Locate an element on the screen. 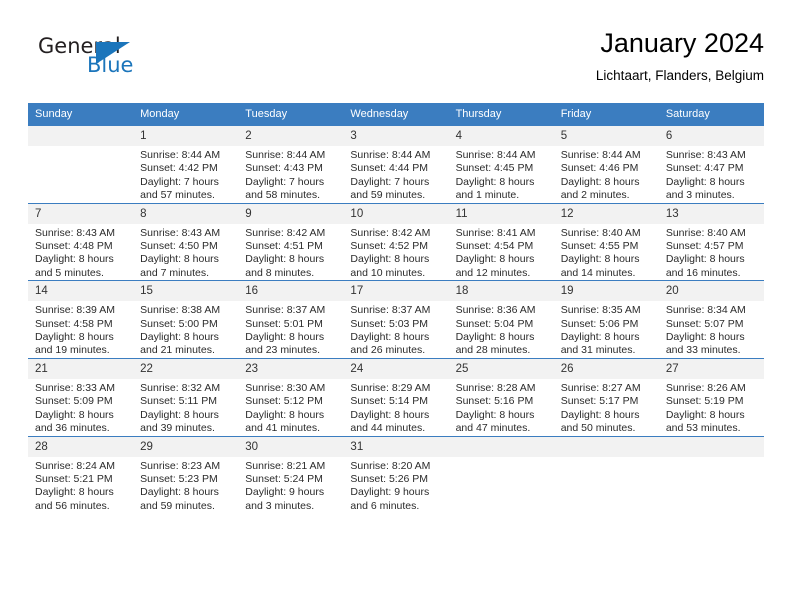 The height and width of the screenshot is (612, 792). sunrise-text: Sunrise: 8:21 AM is located at coordinates (285, 465).